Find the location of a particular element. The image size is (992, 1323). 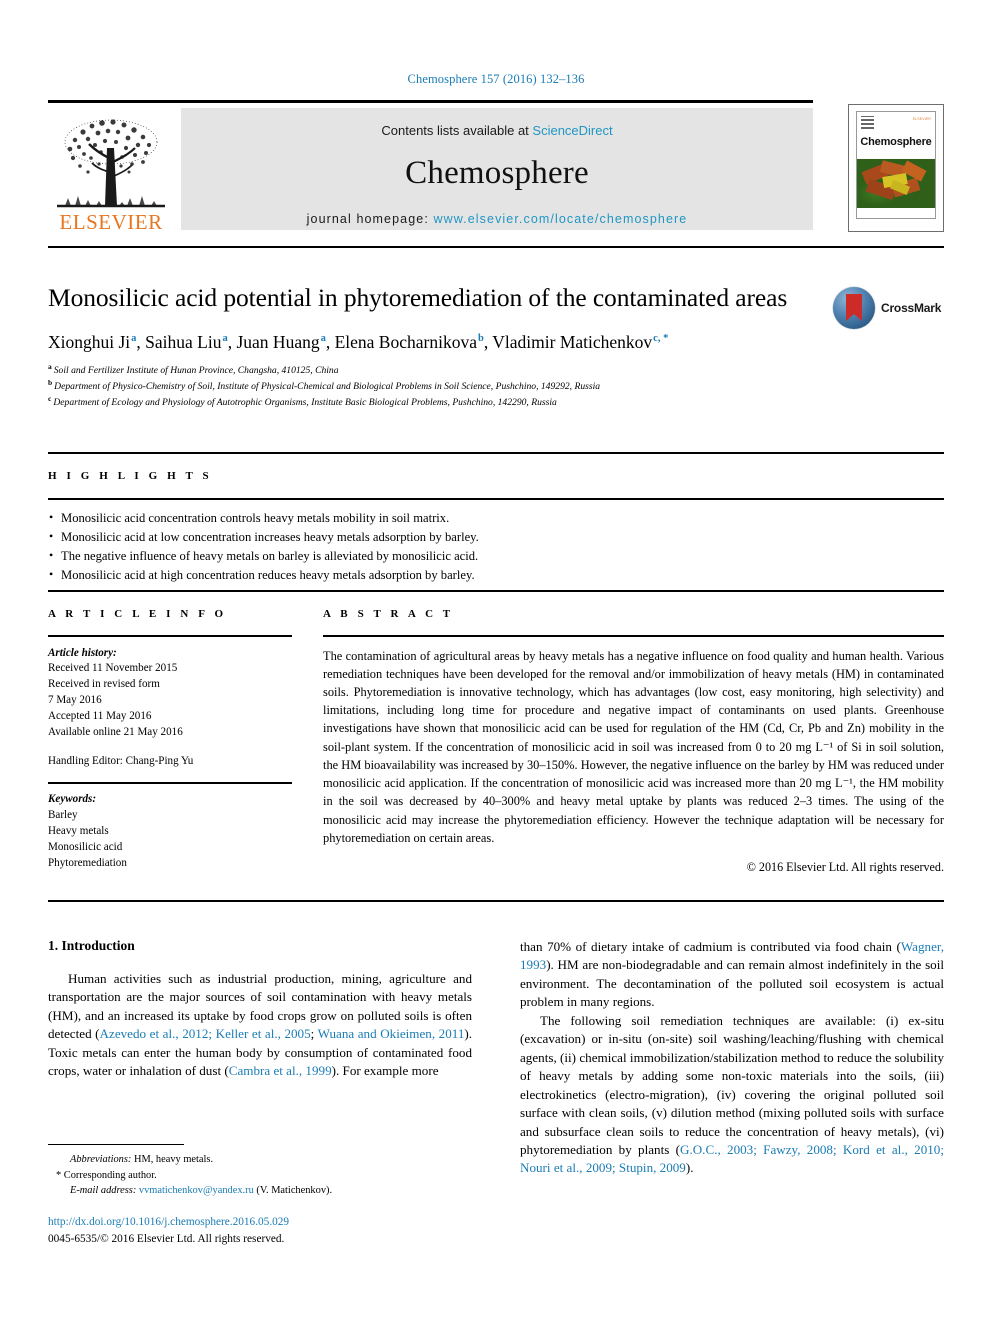

author-affil-marker: c, * is located at coordinates (661, 339).